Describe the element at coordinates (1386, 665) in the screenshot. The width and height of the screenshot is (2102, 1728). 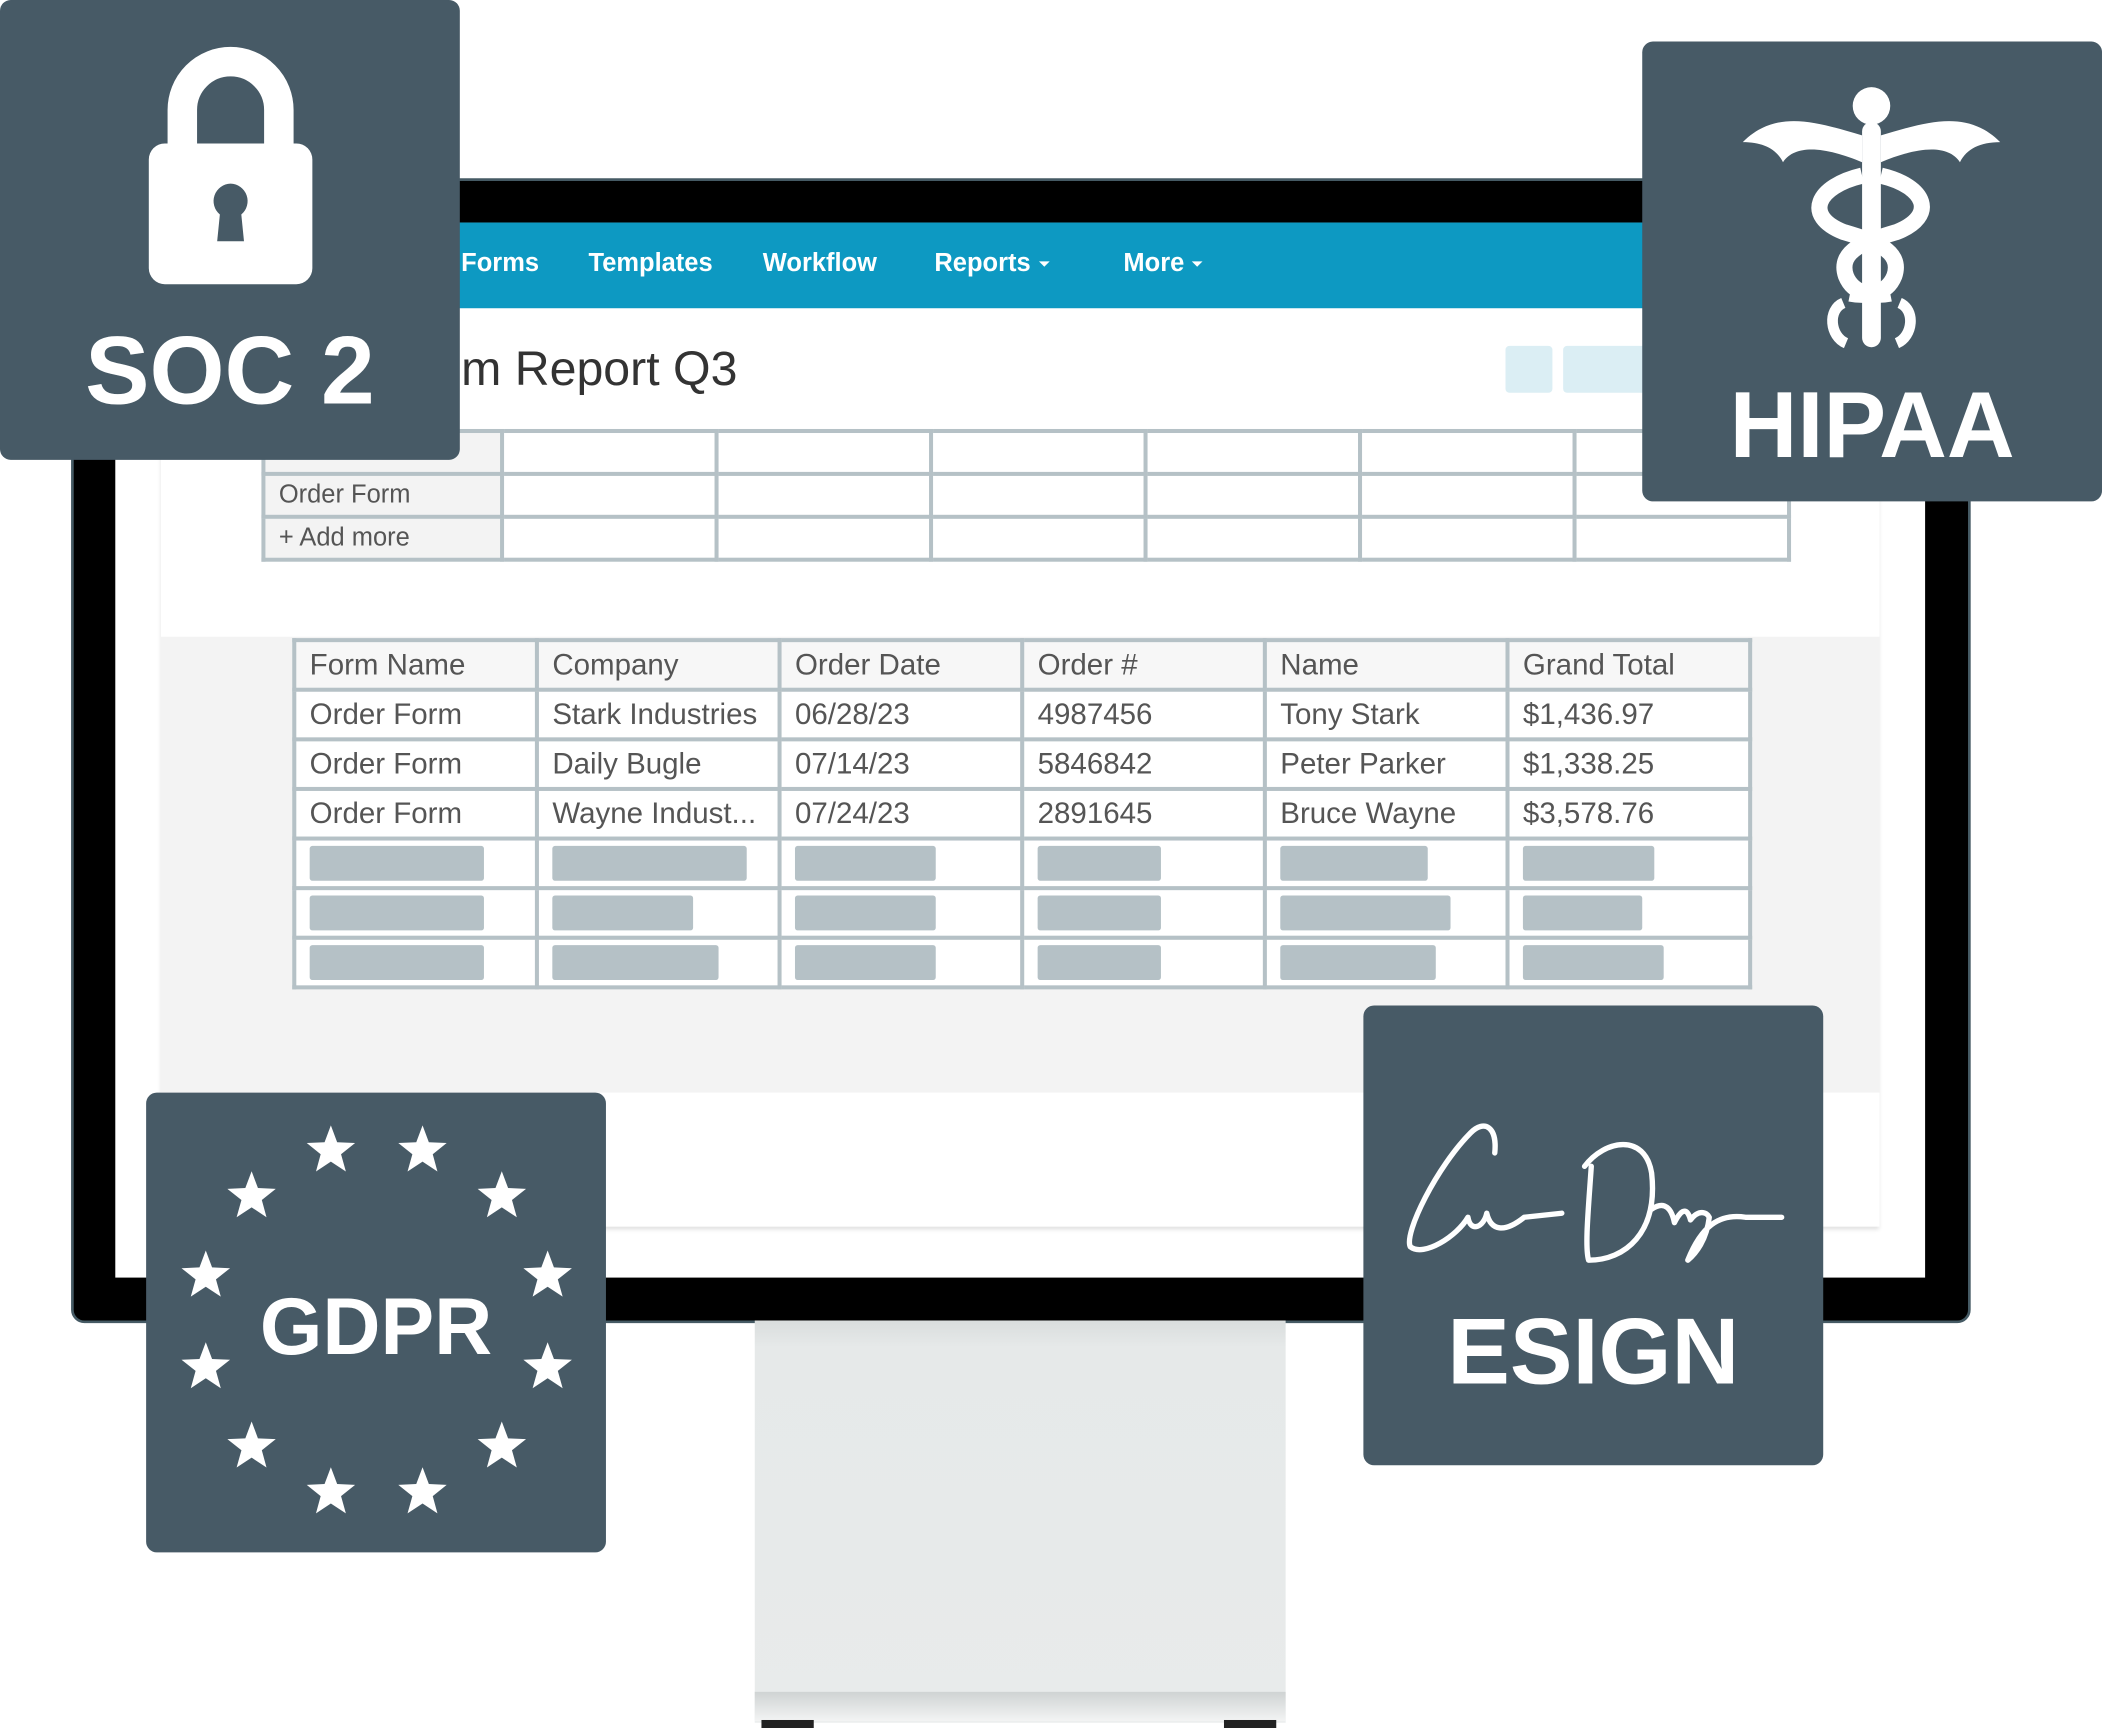
I see `column-header: Name` at that location.